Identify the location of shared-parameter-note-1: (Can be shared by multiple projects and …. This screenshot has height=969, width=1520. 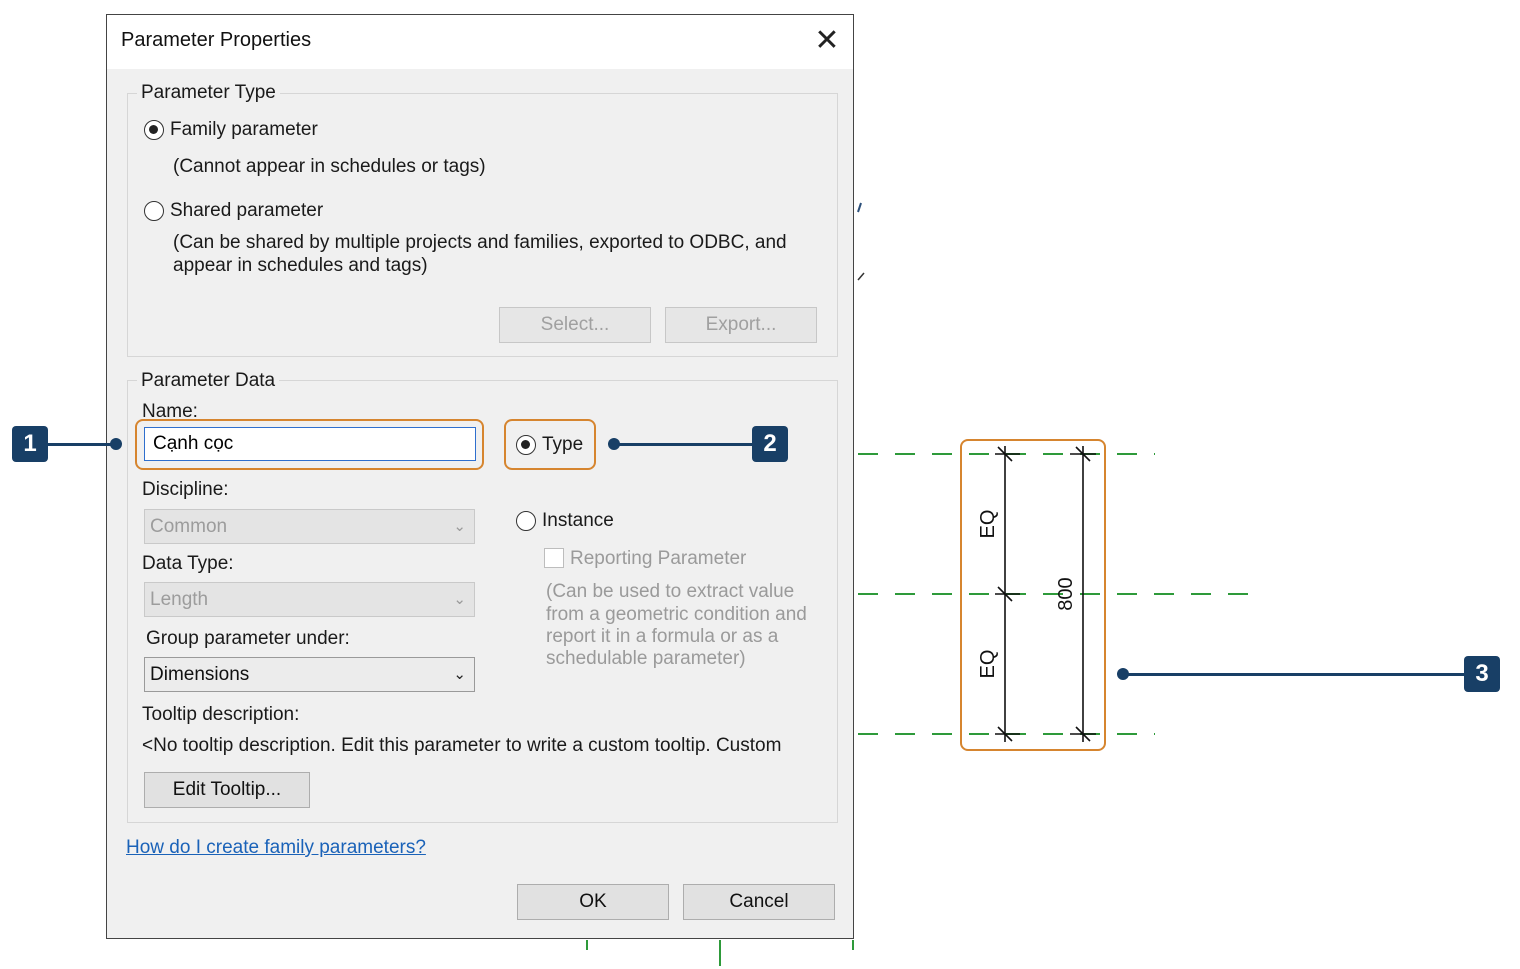
(480, 242).